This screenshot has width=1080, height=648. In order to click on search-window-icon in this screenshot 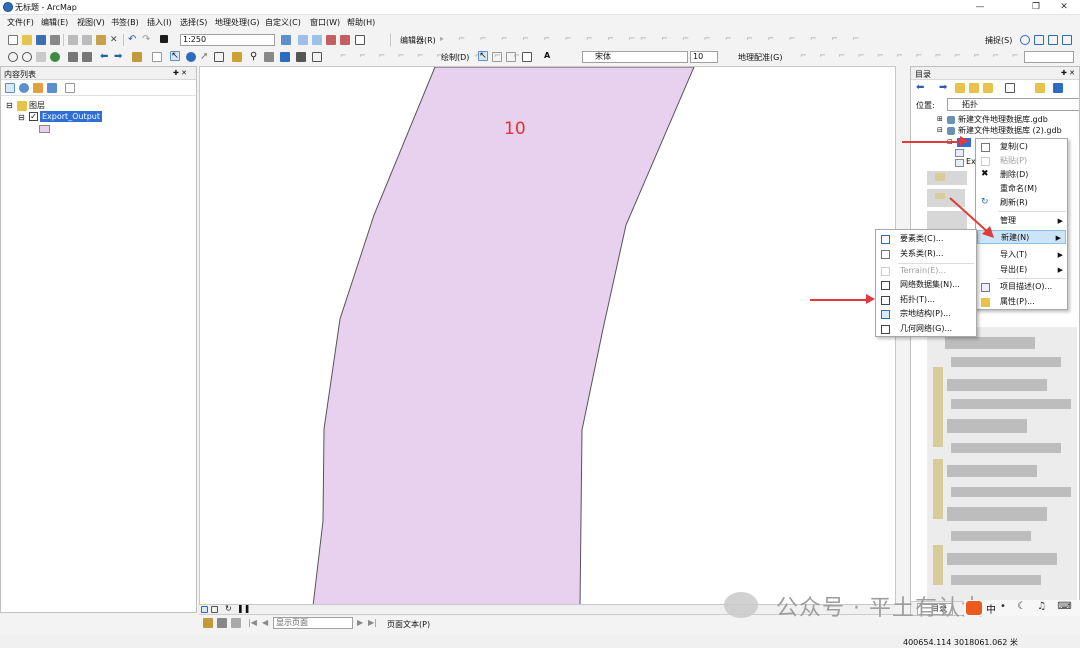, I will do `click(331, 40)`.